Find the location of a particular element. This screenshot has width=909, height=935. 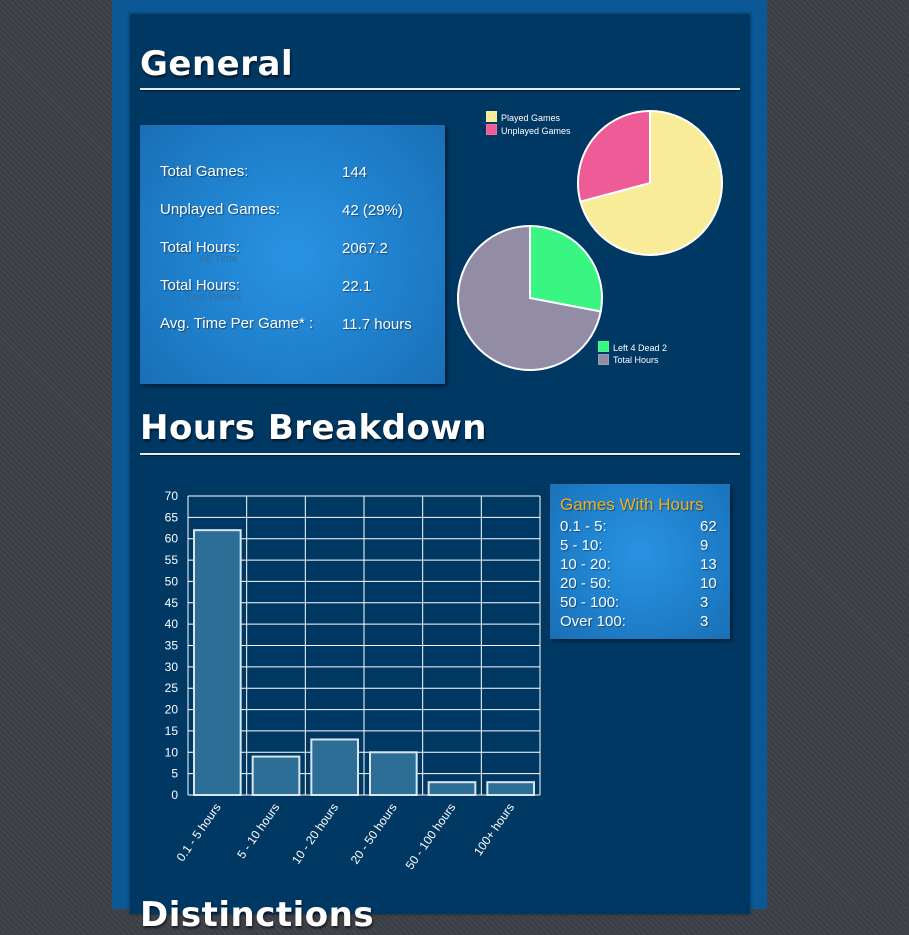

y-tick-label: 60 is located at coordinates (172, 539).